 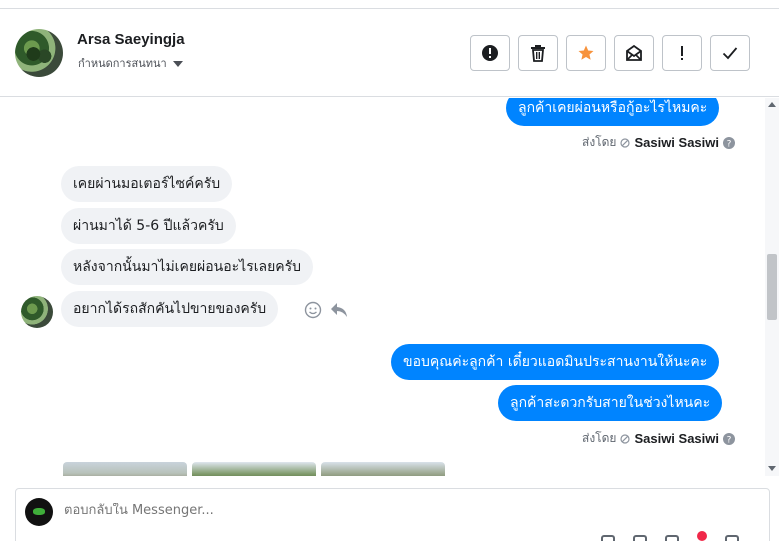 I want to click on thread-scrollbar, so click(x=772, y=287).